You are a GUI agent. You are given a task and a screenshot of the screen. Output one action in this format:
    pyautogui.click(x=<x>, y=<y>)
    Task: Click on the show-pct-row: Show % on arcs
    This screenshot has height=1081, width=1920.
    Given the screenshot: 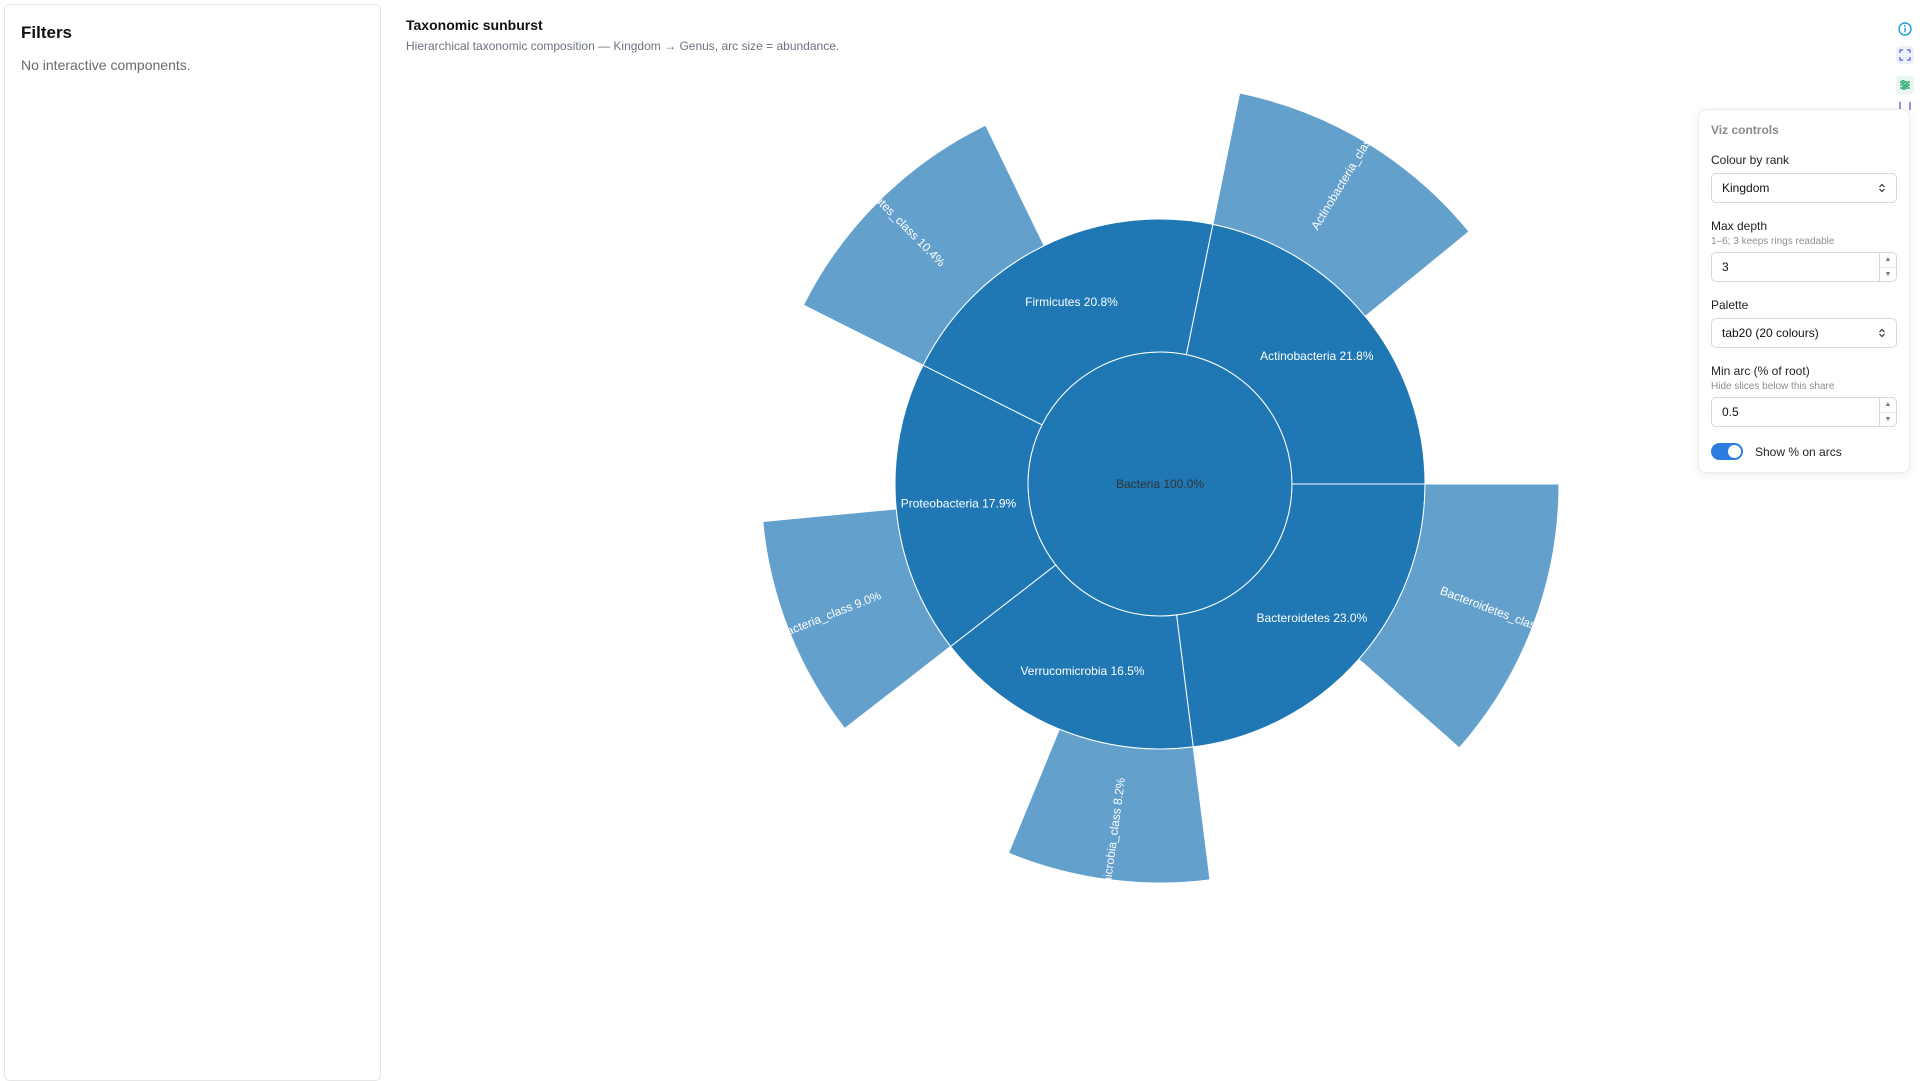 What is the action you would take?
    pyautogui.click(x=1804, y=451)
    